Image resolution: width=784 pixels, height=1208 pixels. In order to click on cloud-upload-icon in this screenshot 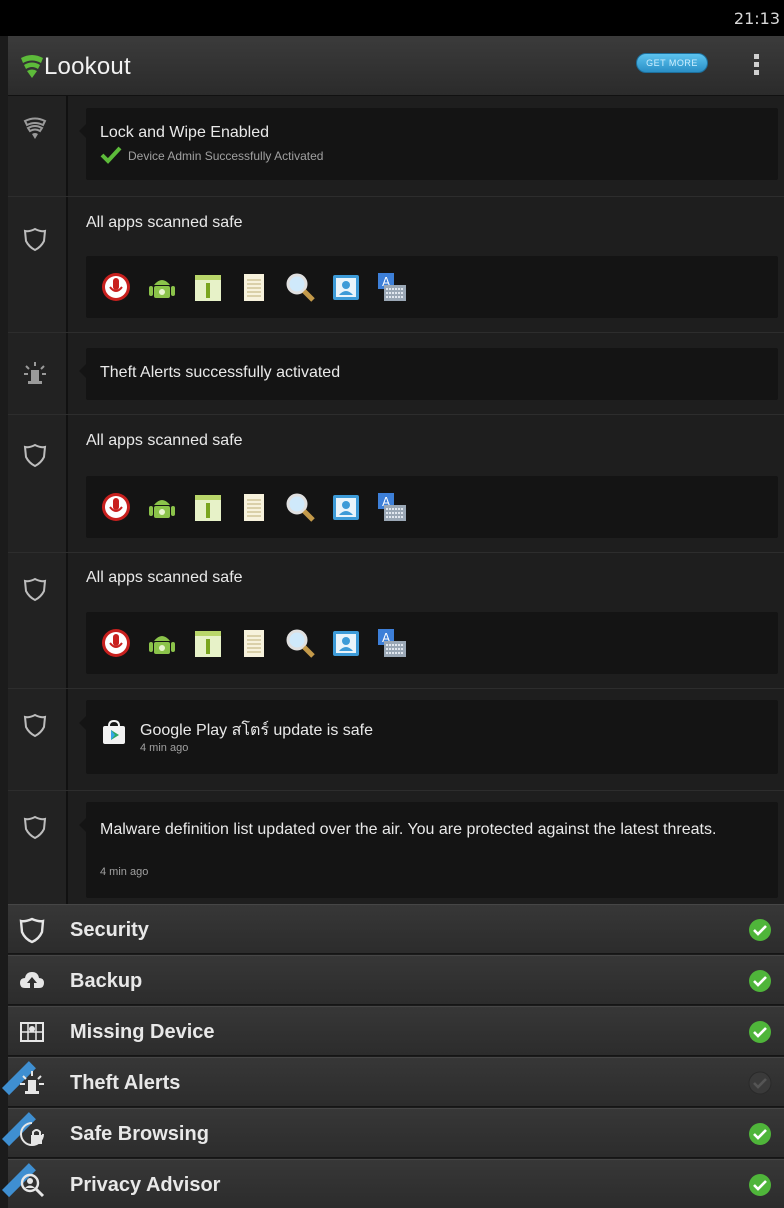, I will do `click(32, 980)`.